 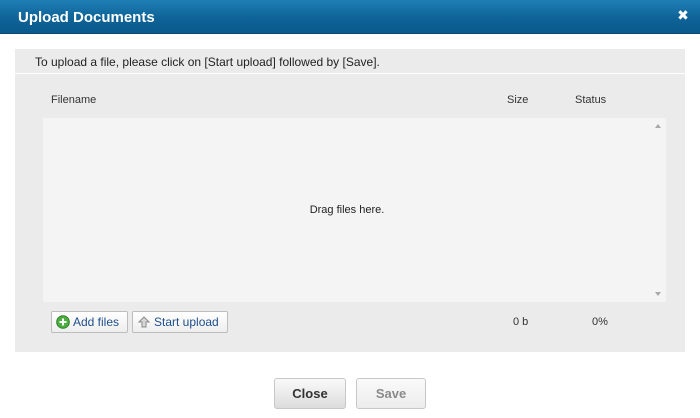 What do you see at coordinates (350, 102) in the screenshot?
I see `file-table-header: Filename Size Status` at bounding box center [350, 102].